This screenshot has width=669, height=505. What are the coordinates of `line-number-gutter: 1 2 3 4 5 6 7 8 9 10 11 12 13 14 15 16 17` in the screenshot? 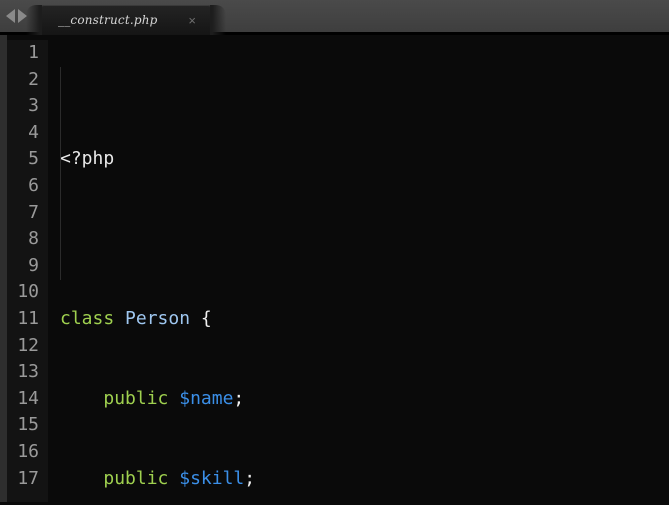 It's located at (24, 271).